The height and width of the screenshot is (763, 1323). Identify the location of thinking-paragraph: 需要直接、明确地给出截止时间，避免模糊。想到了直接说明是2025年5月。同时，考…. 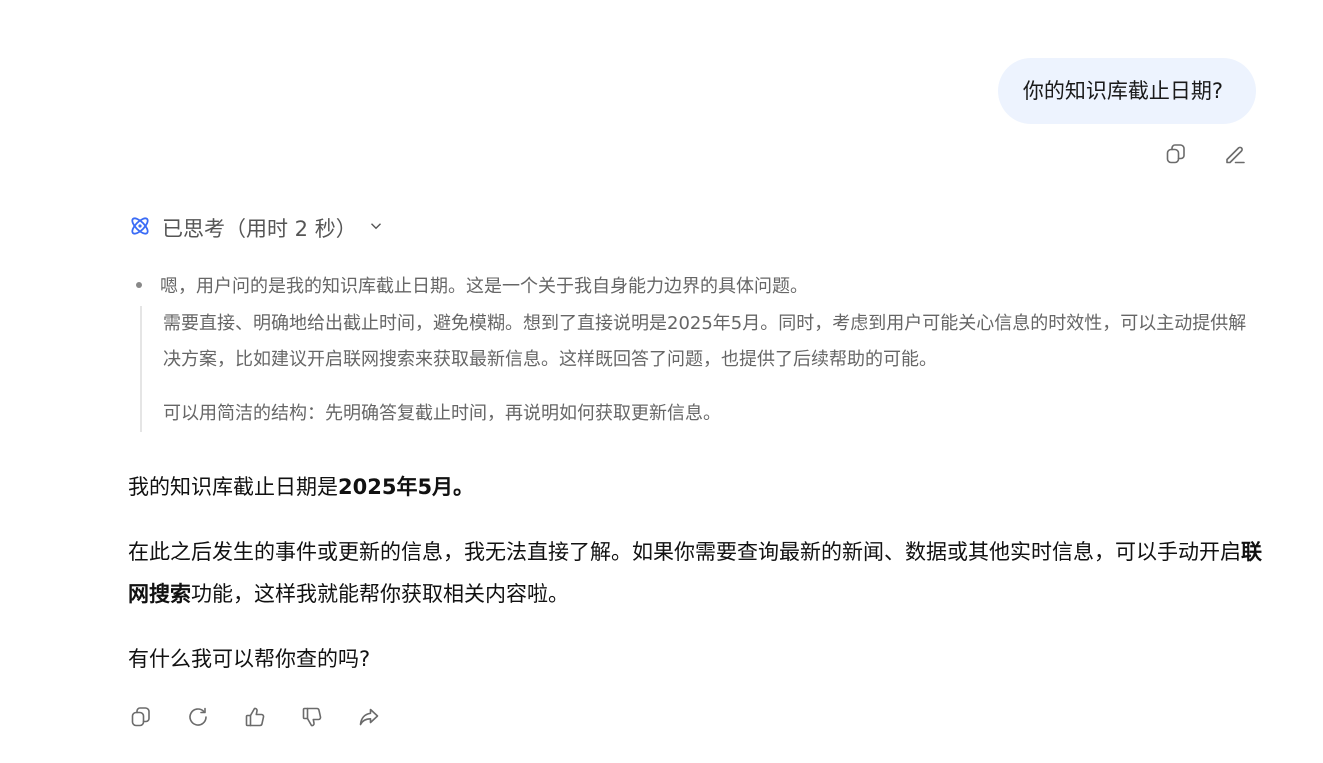
(705, 341).